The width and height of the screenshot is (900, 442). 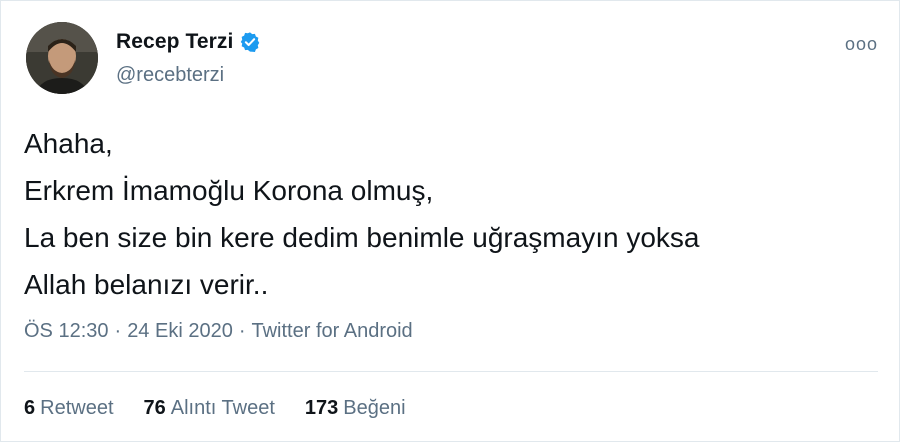 I want to click on tweet-date: 24 Eki 2020, so click(x=180, y=331).